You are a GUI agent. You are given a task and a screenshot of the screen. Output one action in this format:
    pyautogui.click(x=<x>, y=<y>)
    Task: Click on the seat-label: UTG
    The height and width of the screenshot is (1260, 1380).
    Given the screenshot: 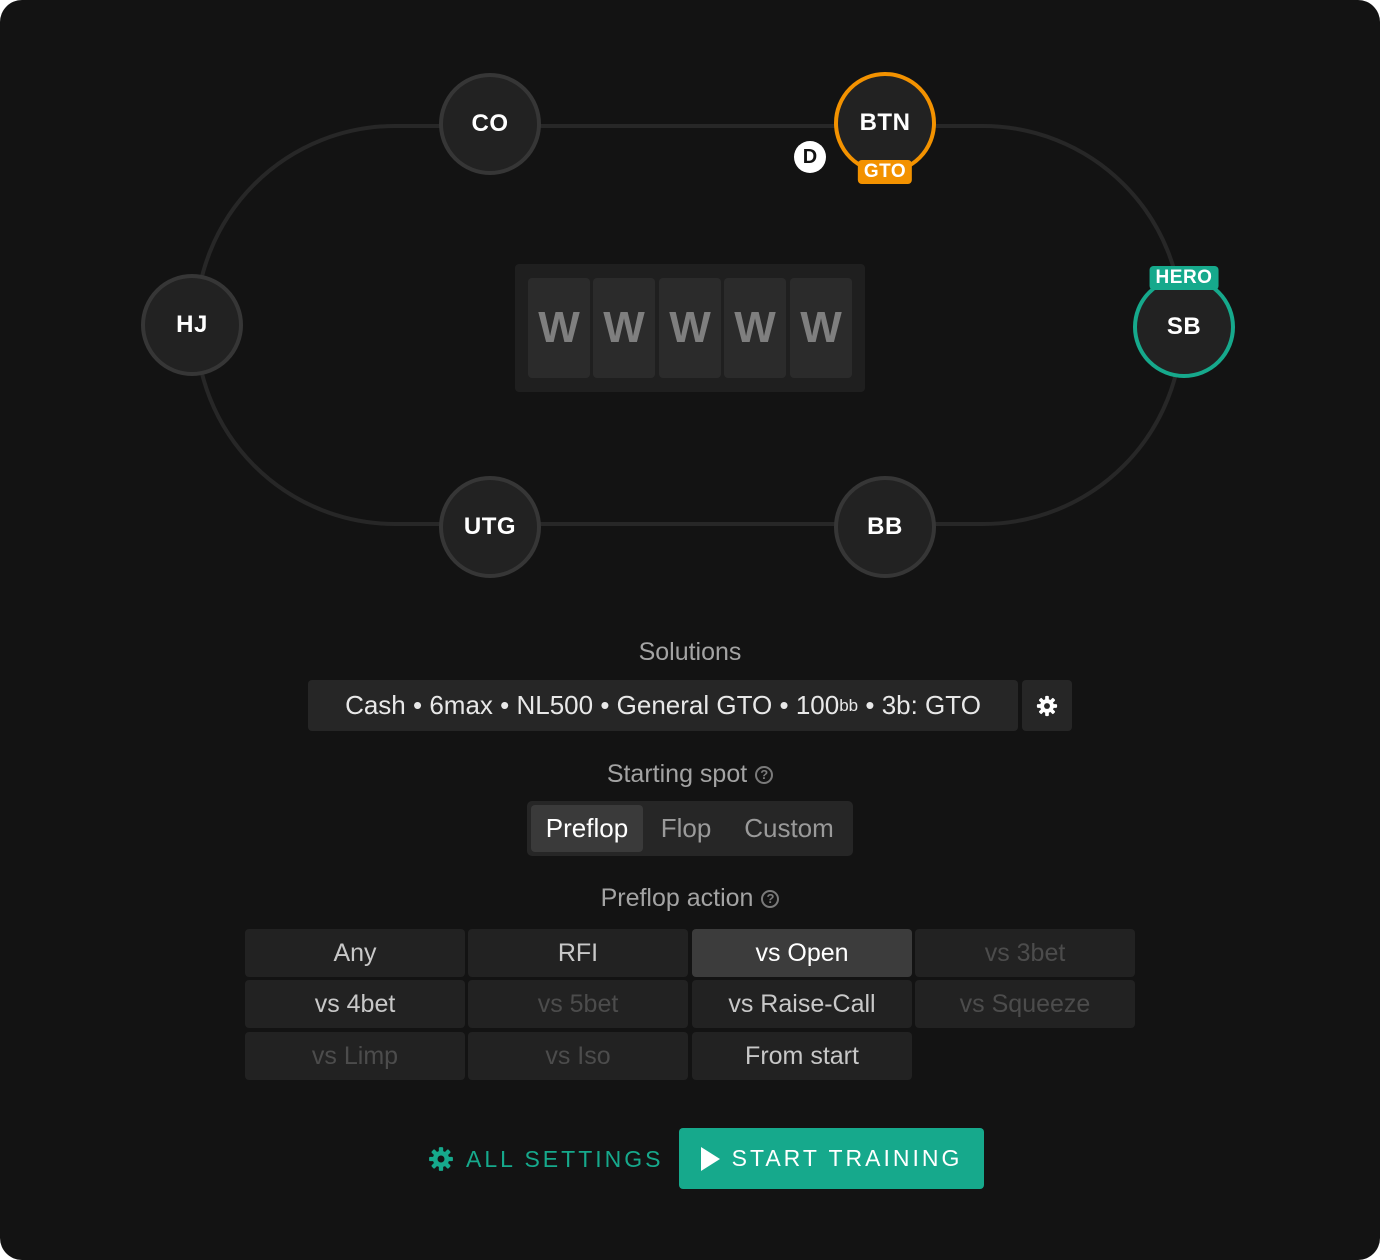 What is the action you would take?
    pyautogui.click(x=490, y=526)
    